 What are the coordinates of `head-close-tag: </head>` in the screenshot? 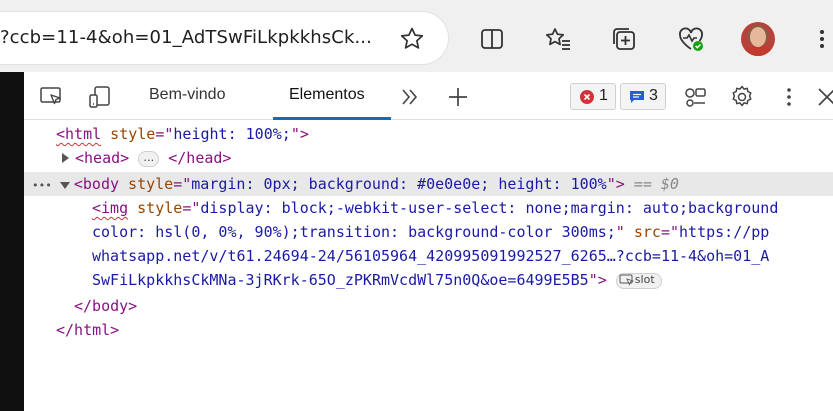 It's located at (200, 158).